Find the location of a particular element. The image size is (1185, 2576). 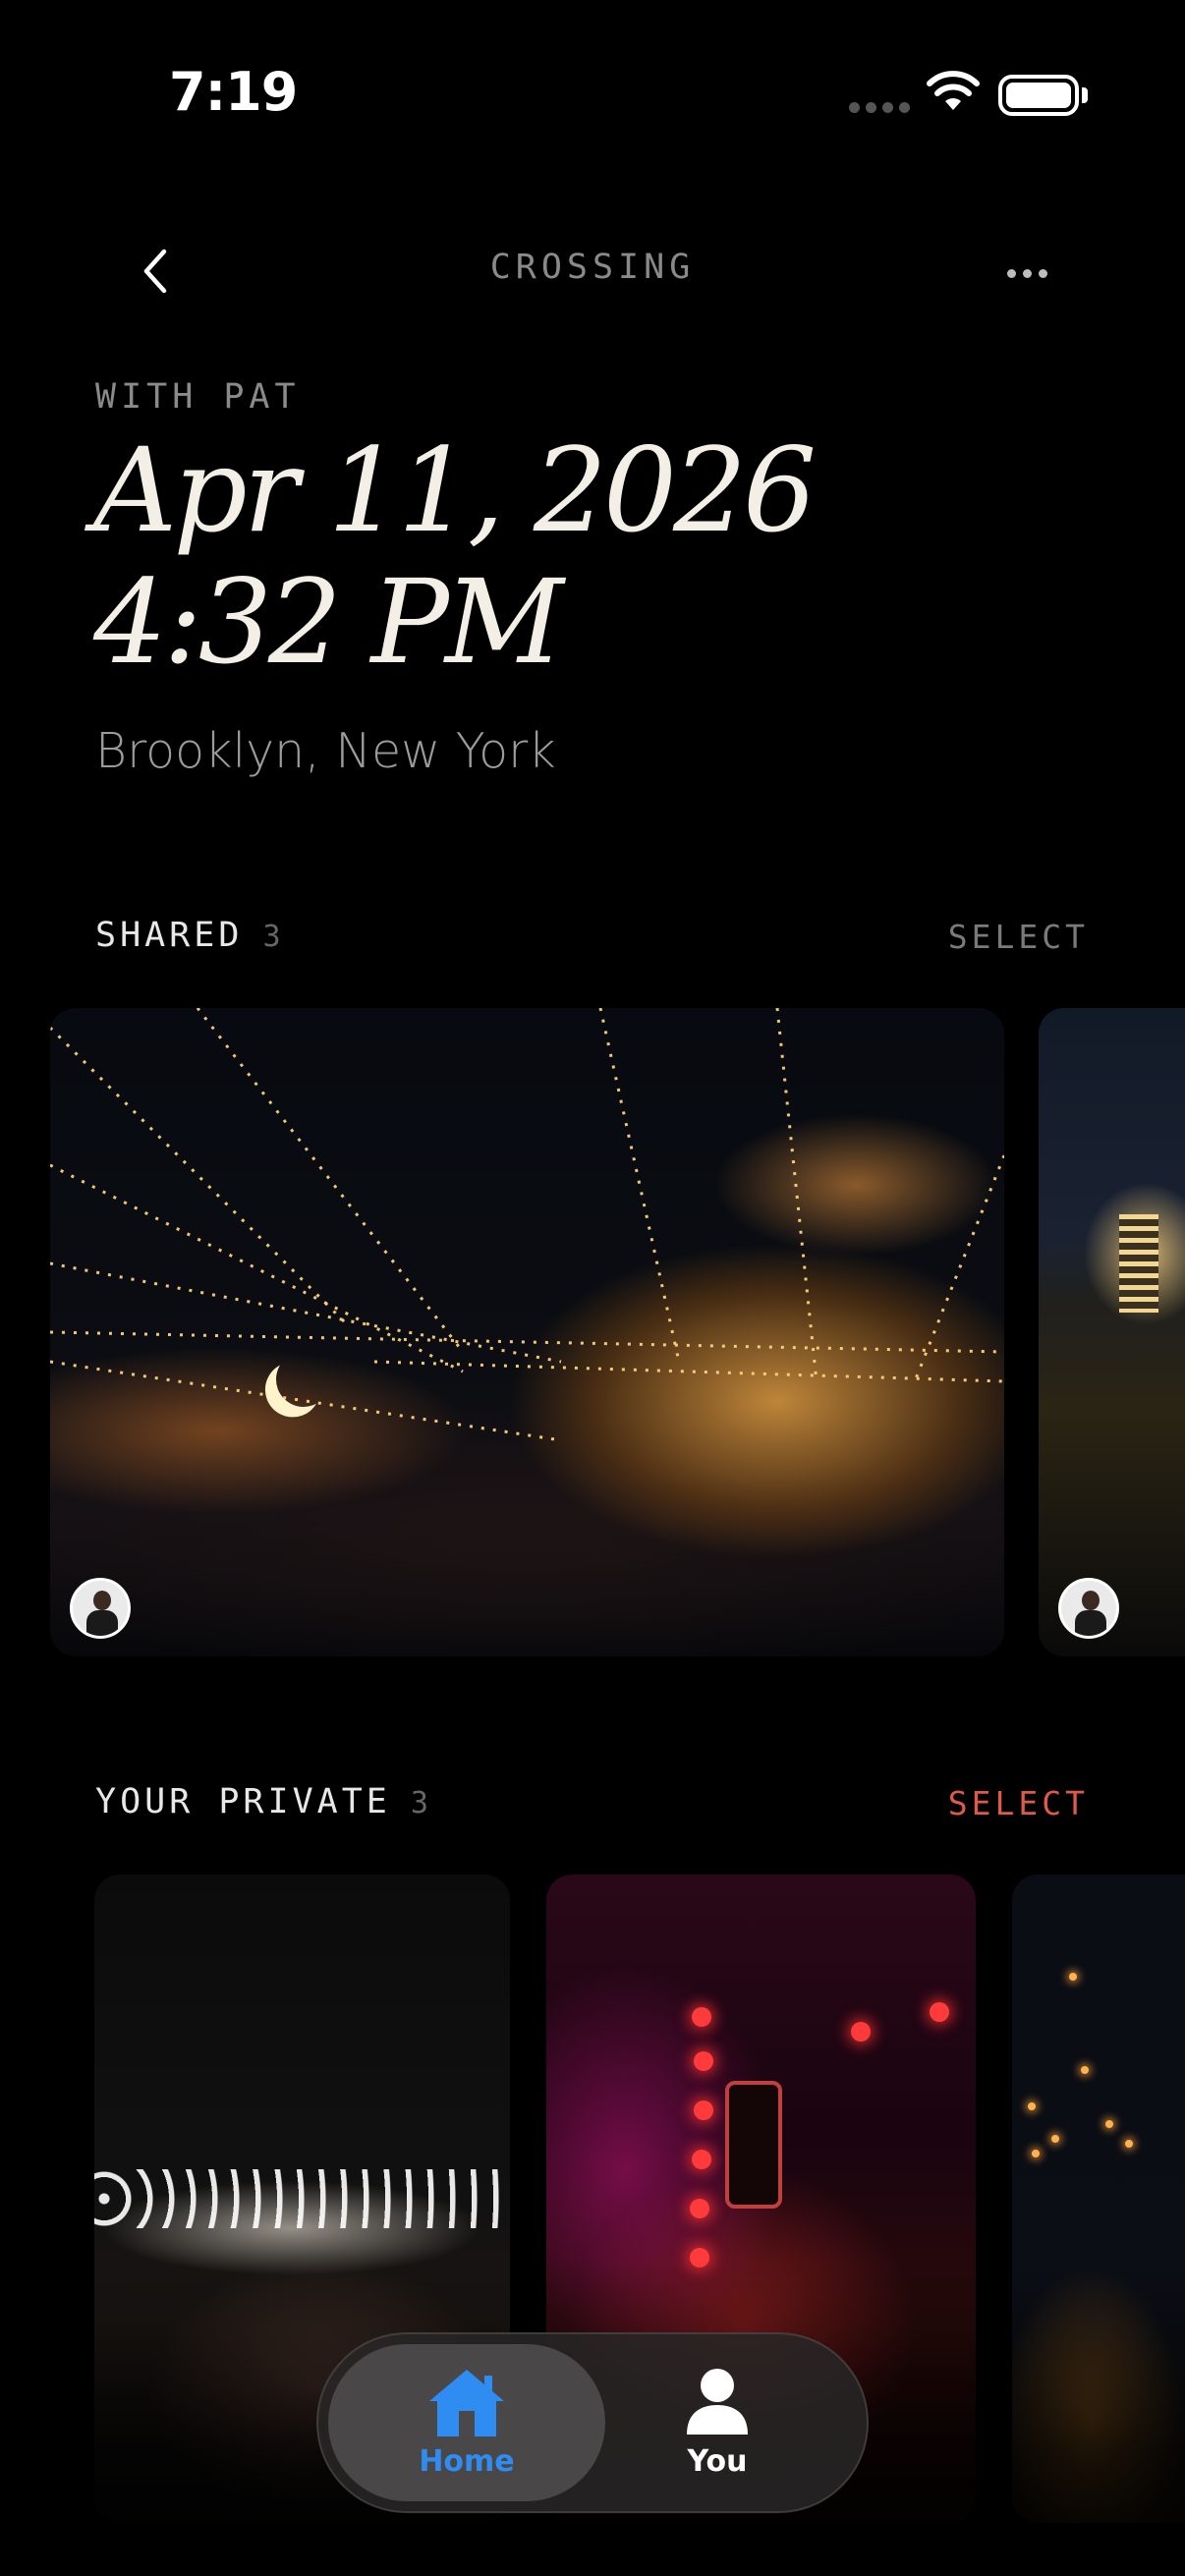

cellular-signal-icon is located at coordinates (880, 107).